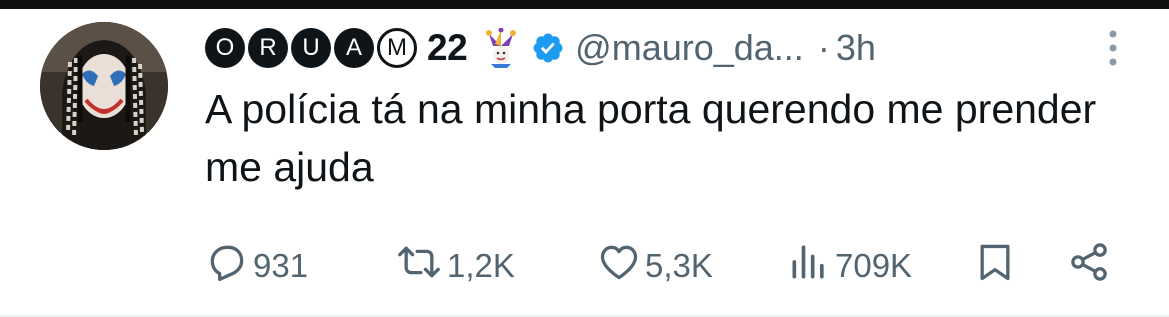  What do you see at coordinates (447, 48) in the screenshot?
I see `display-name-number: 22` at bounding box center [447, 48].